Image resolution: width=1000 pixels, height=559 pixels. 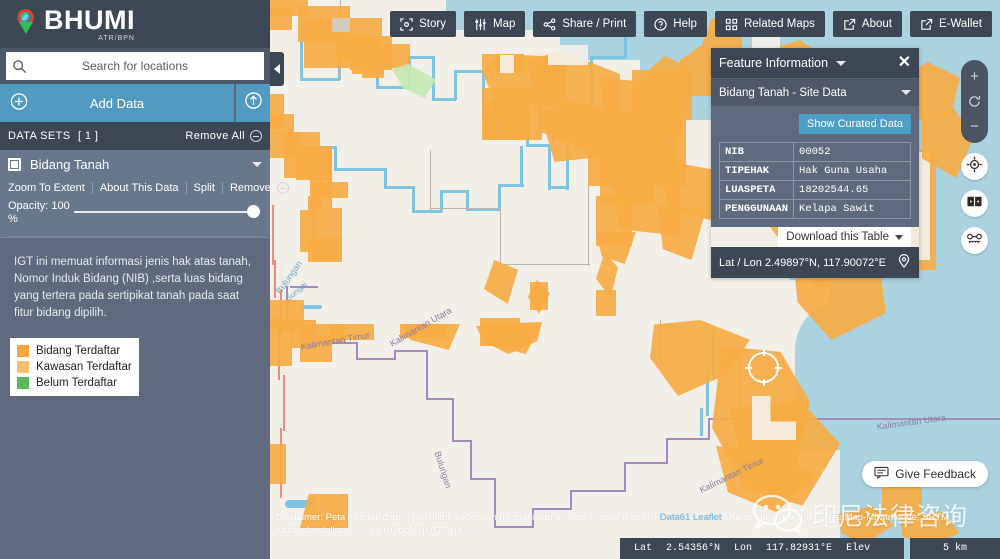 What do you see at coordinates (837, 237) in the screenshot?
I see `download-table-label: Download this Table` at bounding box center [837, 237].